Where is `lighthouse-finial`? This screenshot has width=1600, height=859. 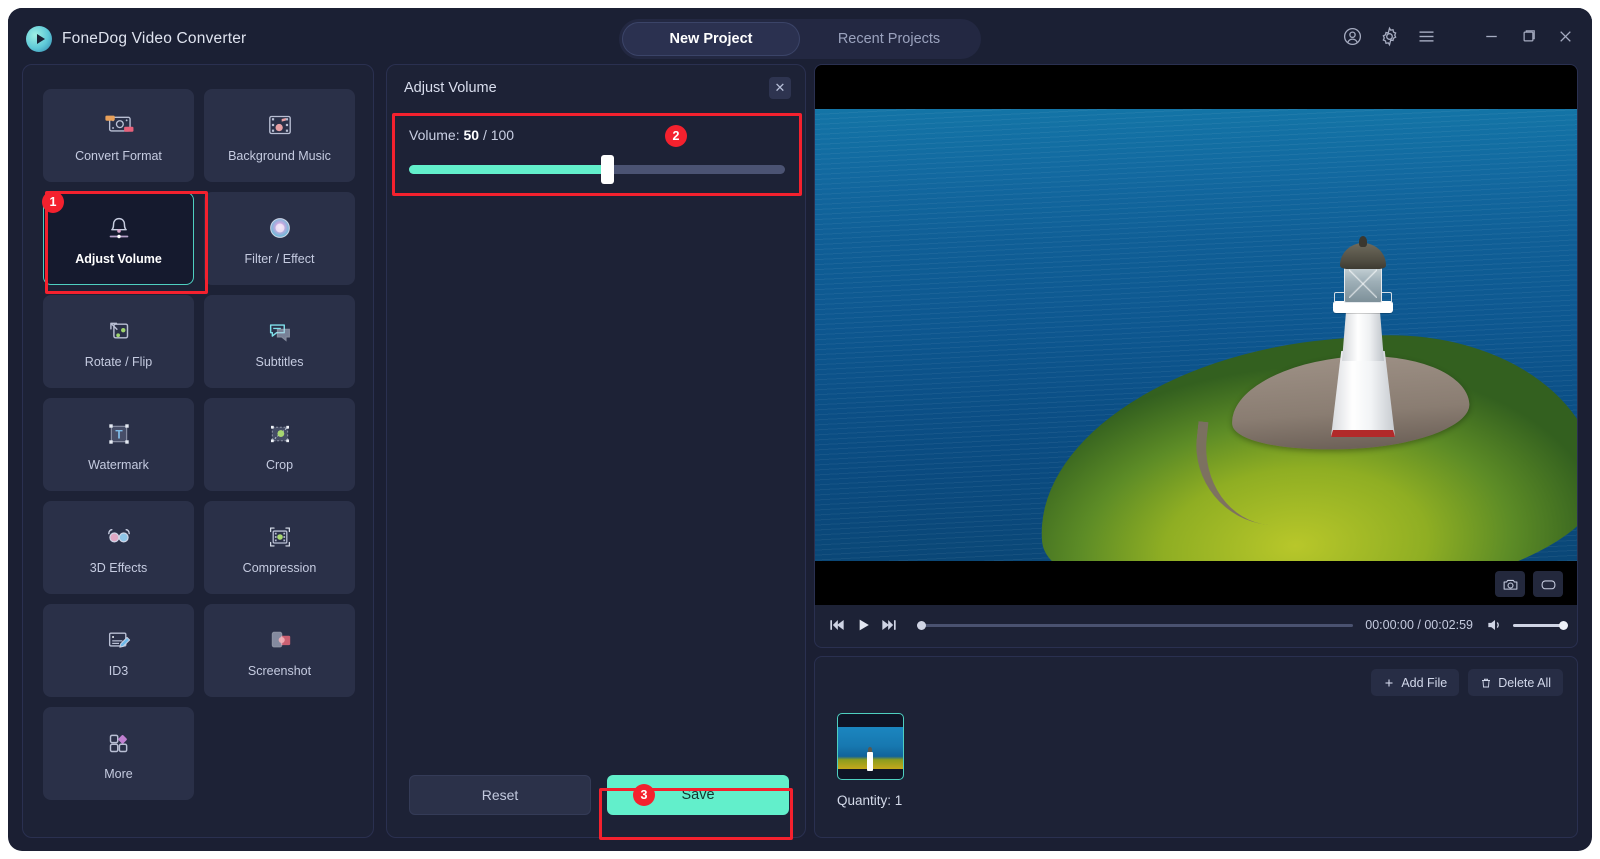
lighthouse-finial is located at coordinates (1363, 241).